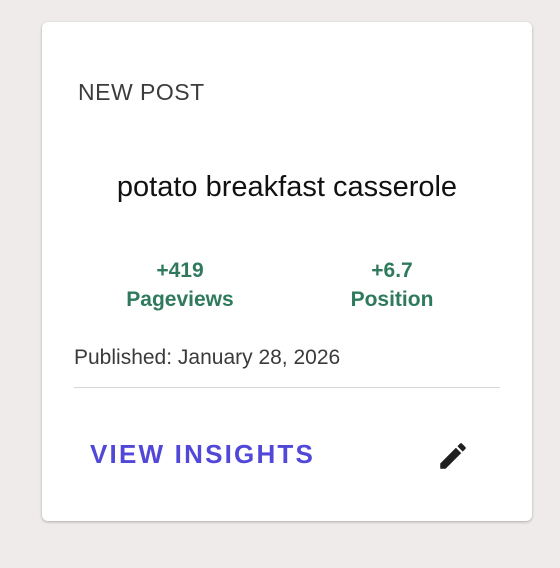 The height and width of the screenshot is (568, 560). I want to click on post-title: potato breakfast casserole, so click(287, 187).